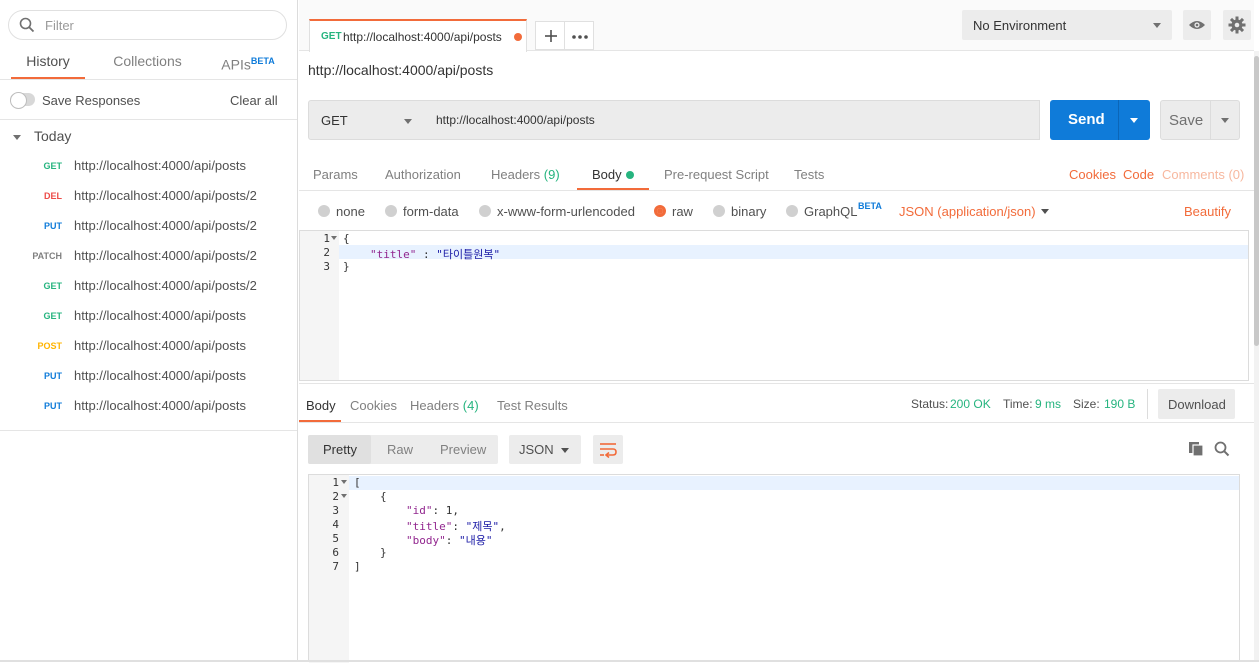 This screenshot has width=1259, height=663. Describe the element at coordinates (716, 174) in the screenshot. I see `tab-pre-request-script: Pre-request Script` at that location.